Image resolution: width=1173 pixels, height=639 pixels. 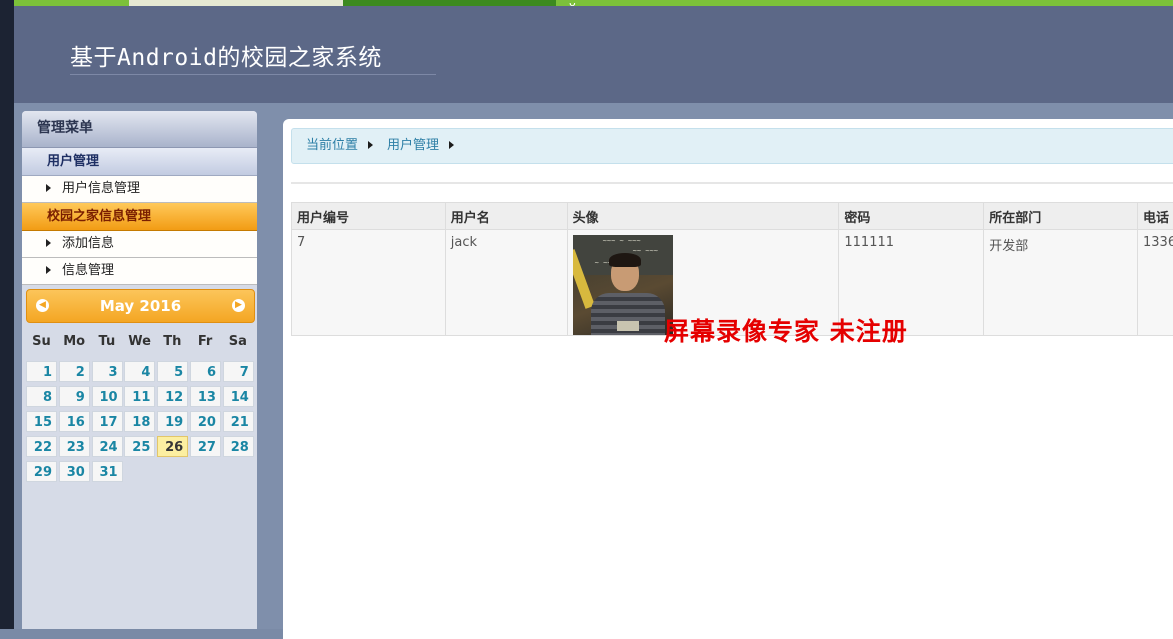 I want to click on sidebar-group-campus-info: 校园之家信息管理, so click(x=139, y=217).